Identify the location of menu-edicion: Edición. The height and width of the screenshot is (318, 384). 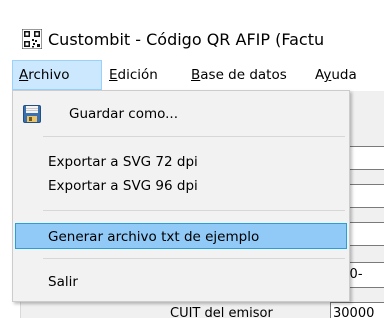
(133, 75).